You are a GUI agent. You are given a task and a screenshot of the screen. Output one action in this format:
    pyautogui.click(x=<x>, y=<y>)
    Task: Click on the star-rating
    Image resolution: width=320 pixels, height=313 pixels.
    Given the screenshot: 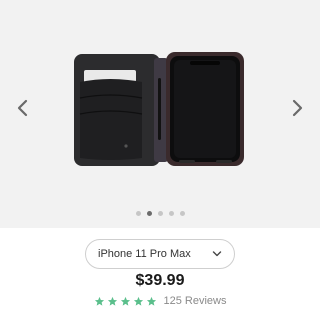 What is the action you would take?
    pyautogui.click(x=125, y=301)
    